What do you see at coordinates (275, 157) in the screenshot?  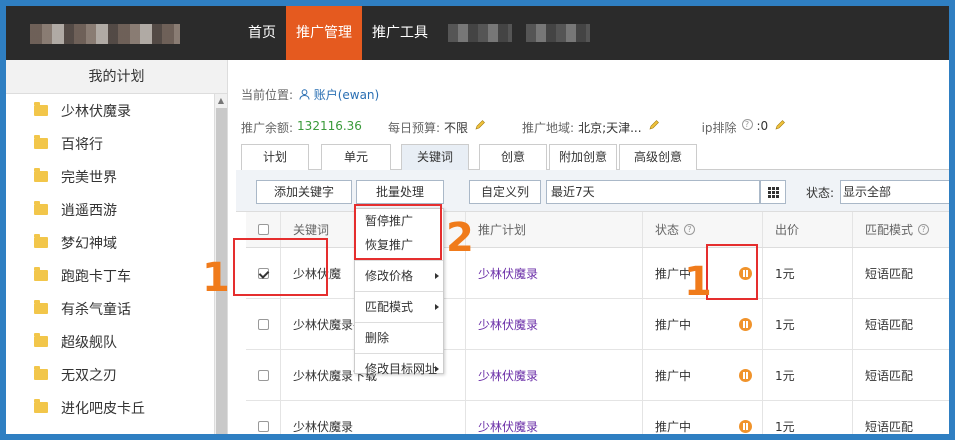 I see `tab-plan: 计划` at bounding box center [275, 157].